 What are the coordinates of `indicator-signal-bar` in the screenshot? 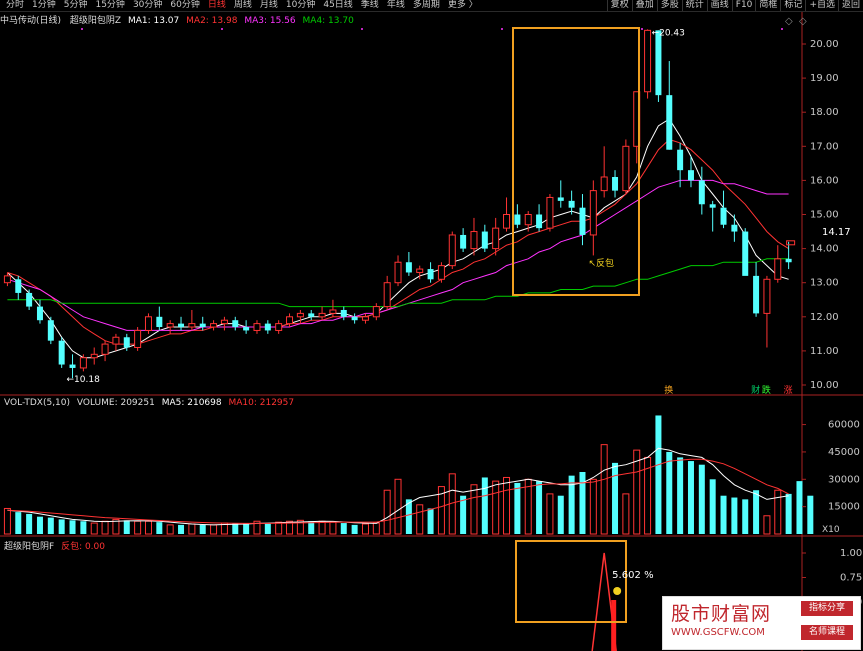 It's located at (614, 625).